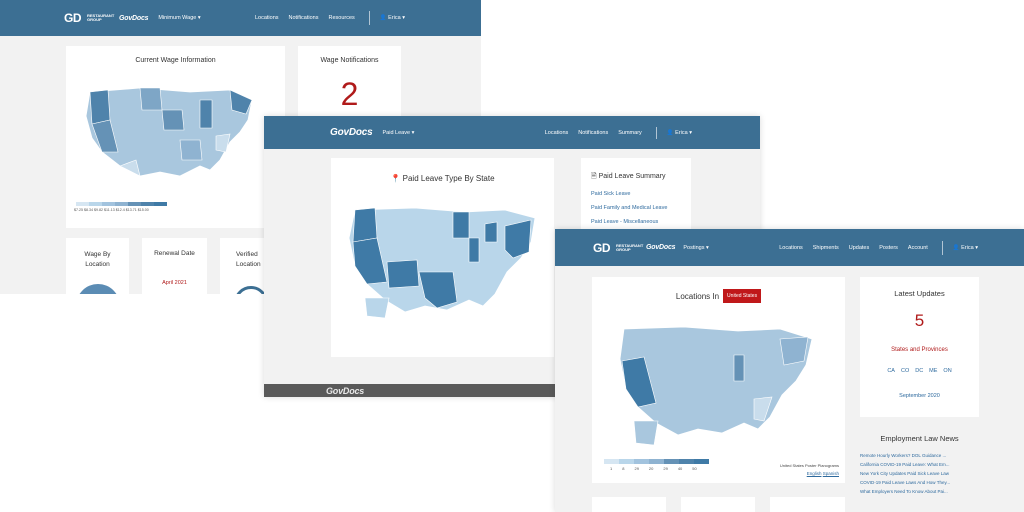 This screenshot has width=1024, height=512. Describe the element at coordinates (251, 290) in the screenshot. I see `gauge-icon` at that location.